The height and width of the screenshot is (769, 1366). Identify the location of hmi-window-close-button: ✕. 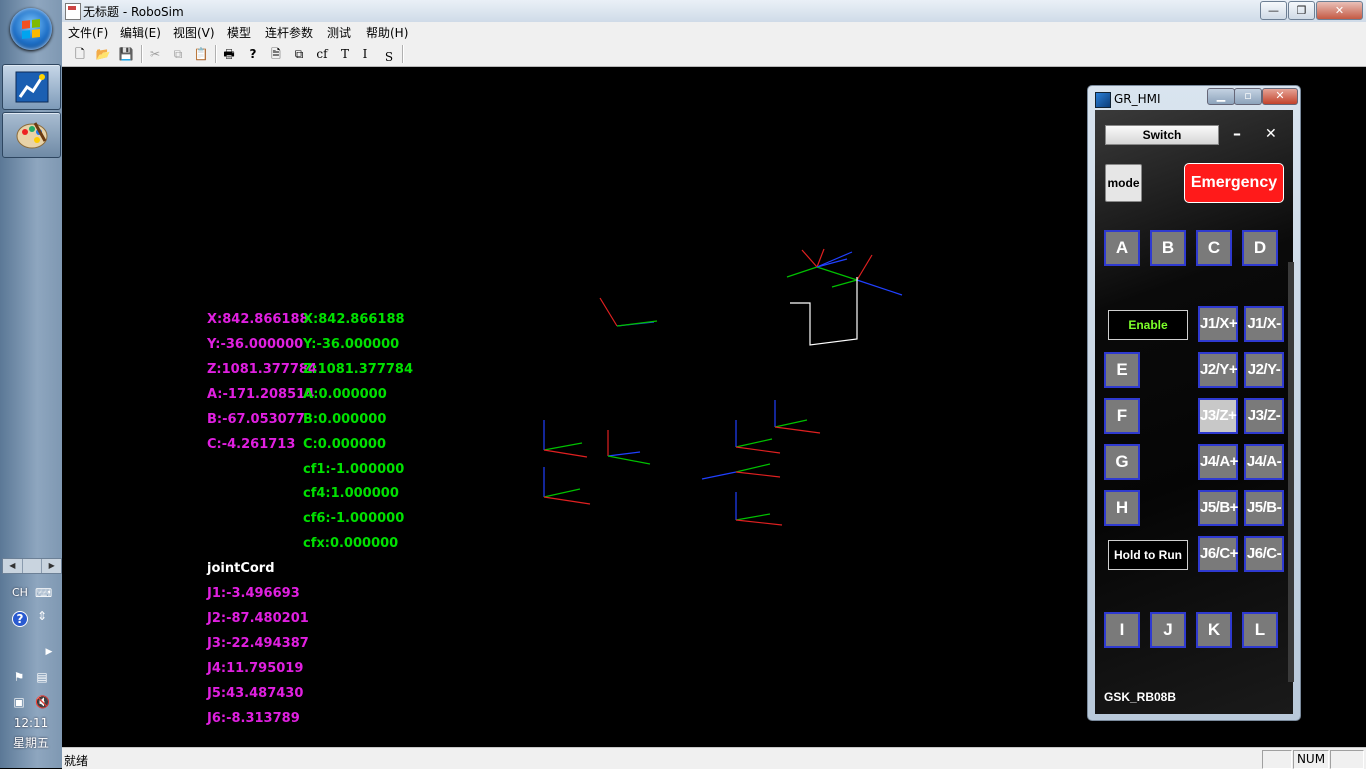
(1280, 96).